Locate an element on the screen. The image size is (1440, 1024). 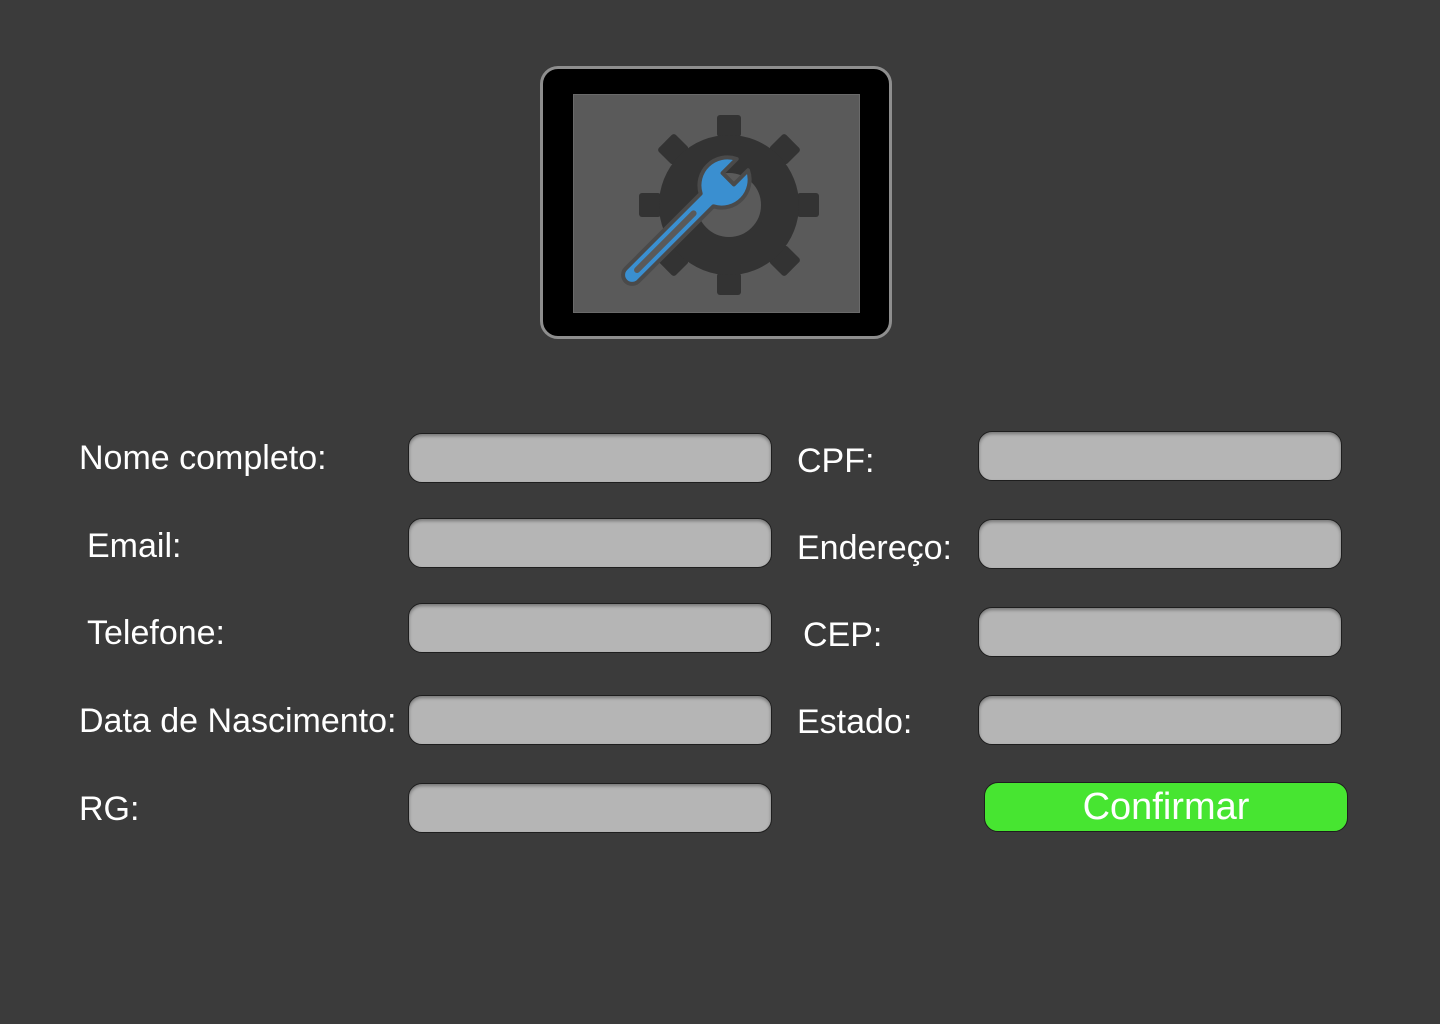
birth-date-input is located at coordinates (590, 720).